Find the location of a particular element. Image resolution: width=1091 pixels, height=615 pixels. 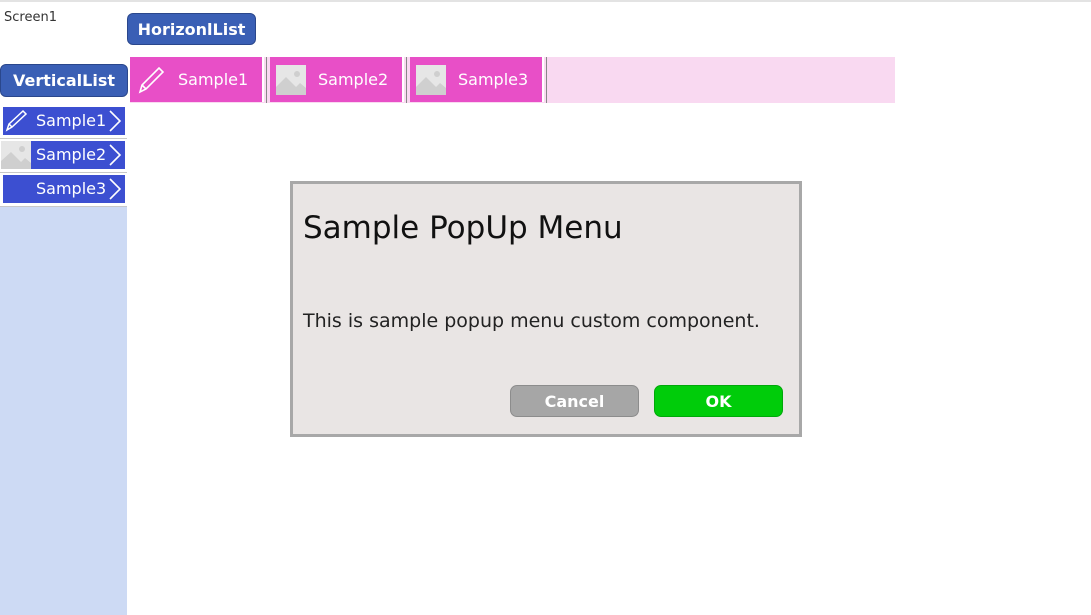

vertical-list-item-sample2: Sample2 is located at coordinates (63, 156).